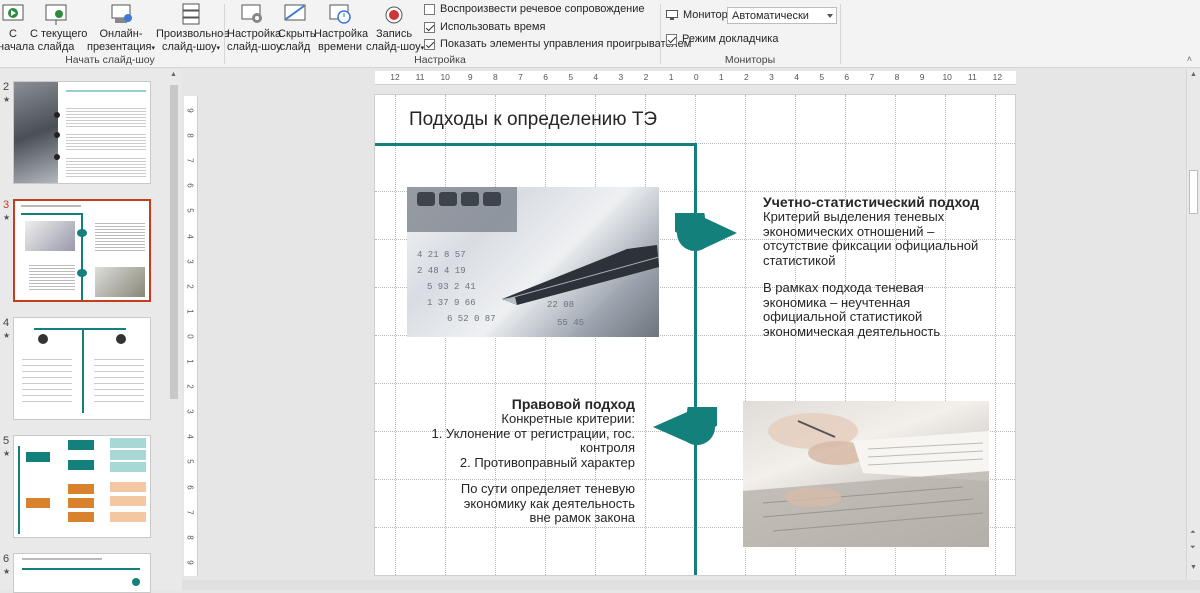 The width and height of the screenshot is (1200, 593). I want to click on svg-text: 1 37 9 66, so click(451, 303).